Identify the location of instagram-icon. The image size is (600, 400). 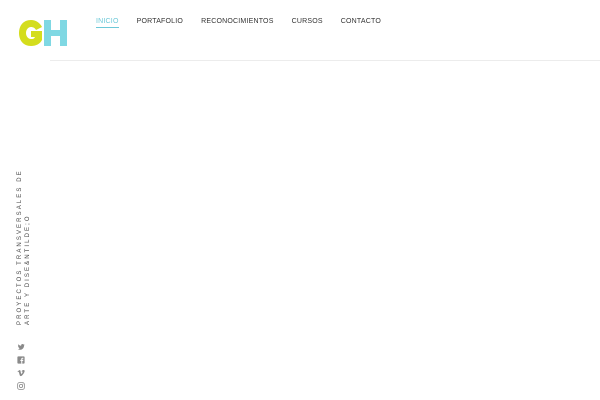
(21, 386).